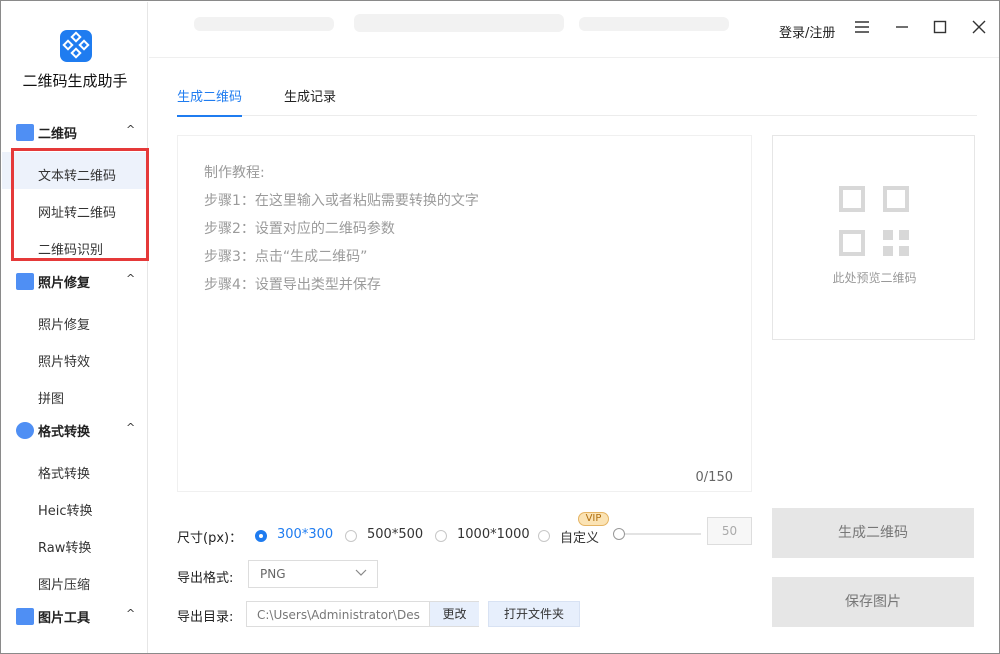 Image resolution: width=1000 pixels, height=654 pixels. Describe the element at coordinates (64, 283) in the screenshot. I see `section-label: 照片修复` at that location.